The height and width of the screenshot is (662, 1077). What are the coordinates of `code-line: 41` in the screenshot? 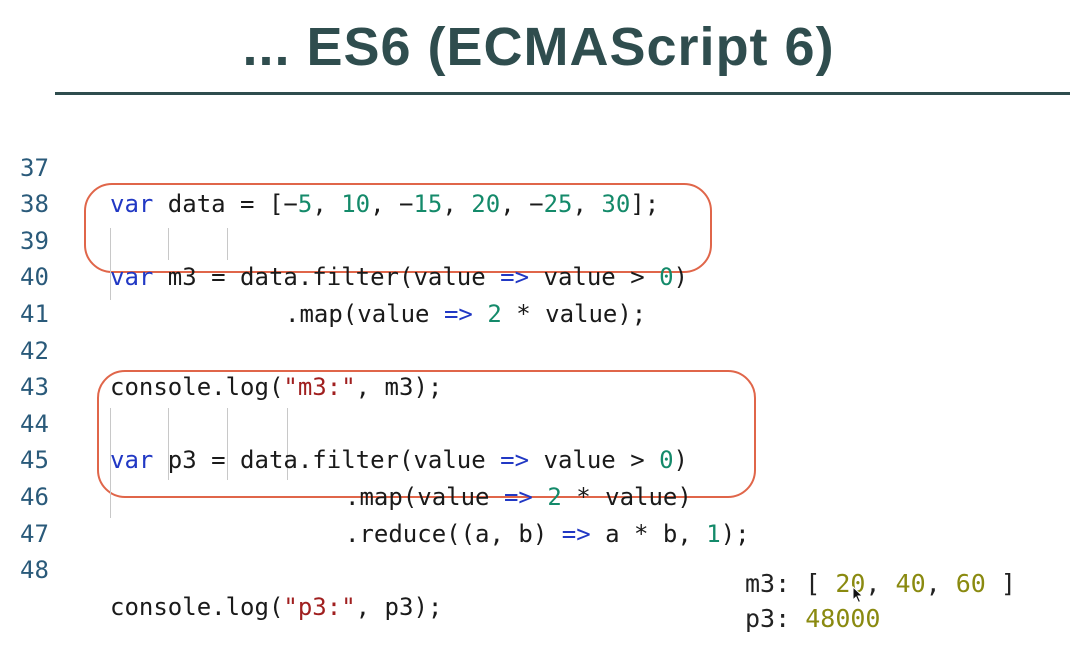 It's located at (538, 293).